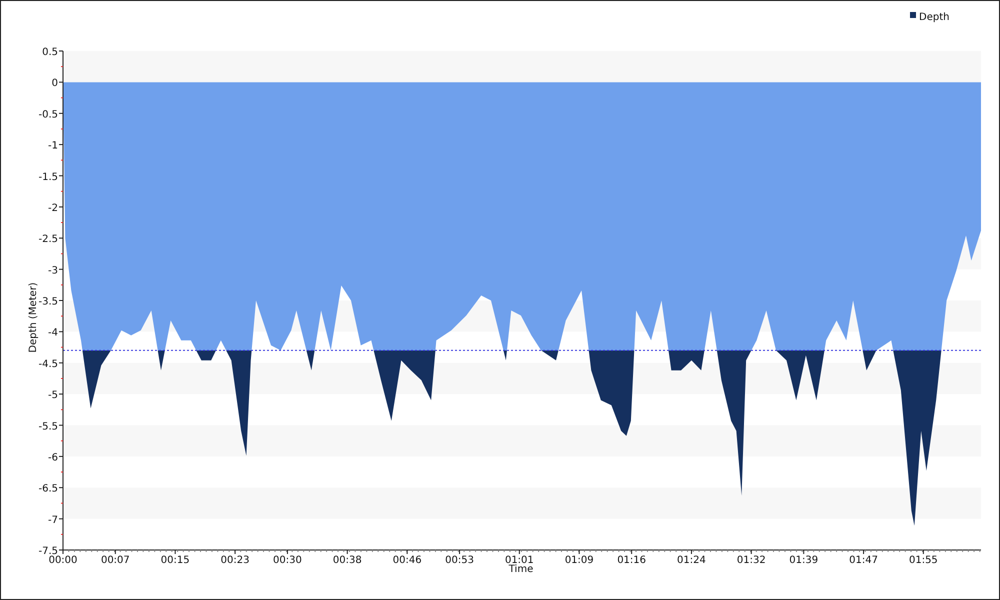 The image size is (1000, 600). What do you see at coordinates (934, 17) in the screenshot?
I see `legend-label: Depth` at bounding box center [934, 17].